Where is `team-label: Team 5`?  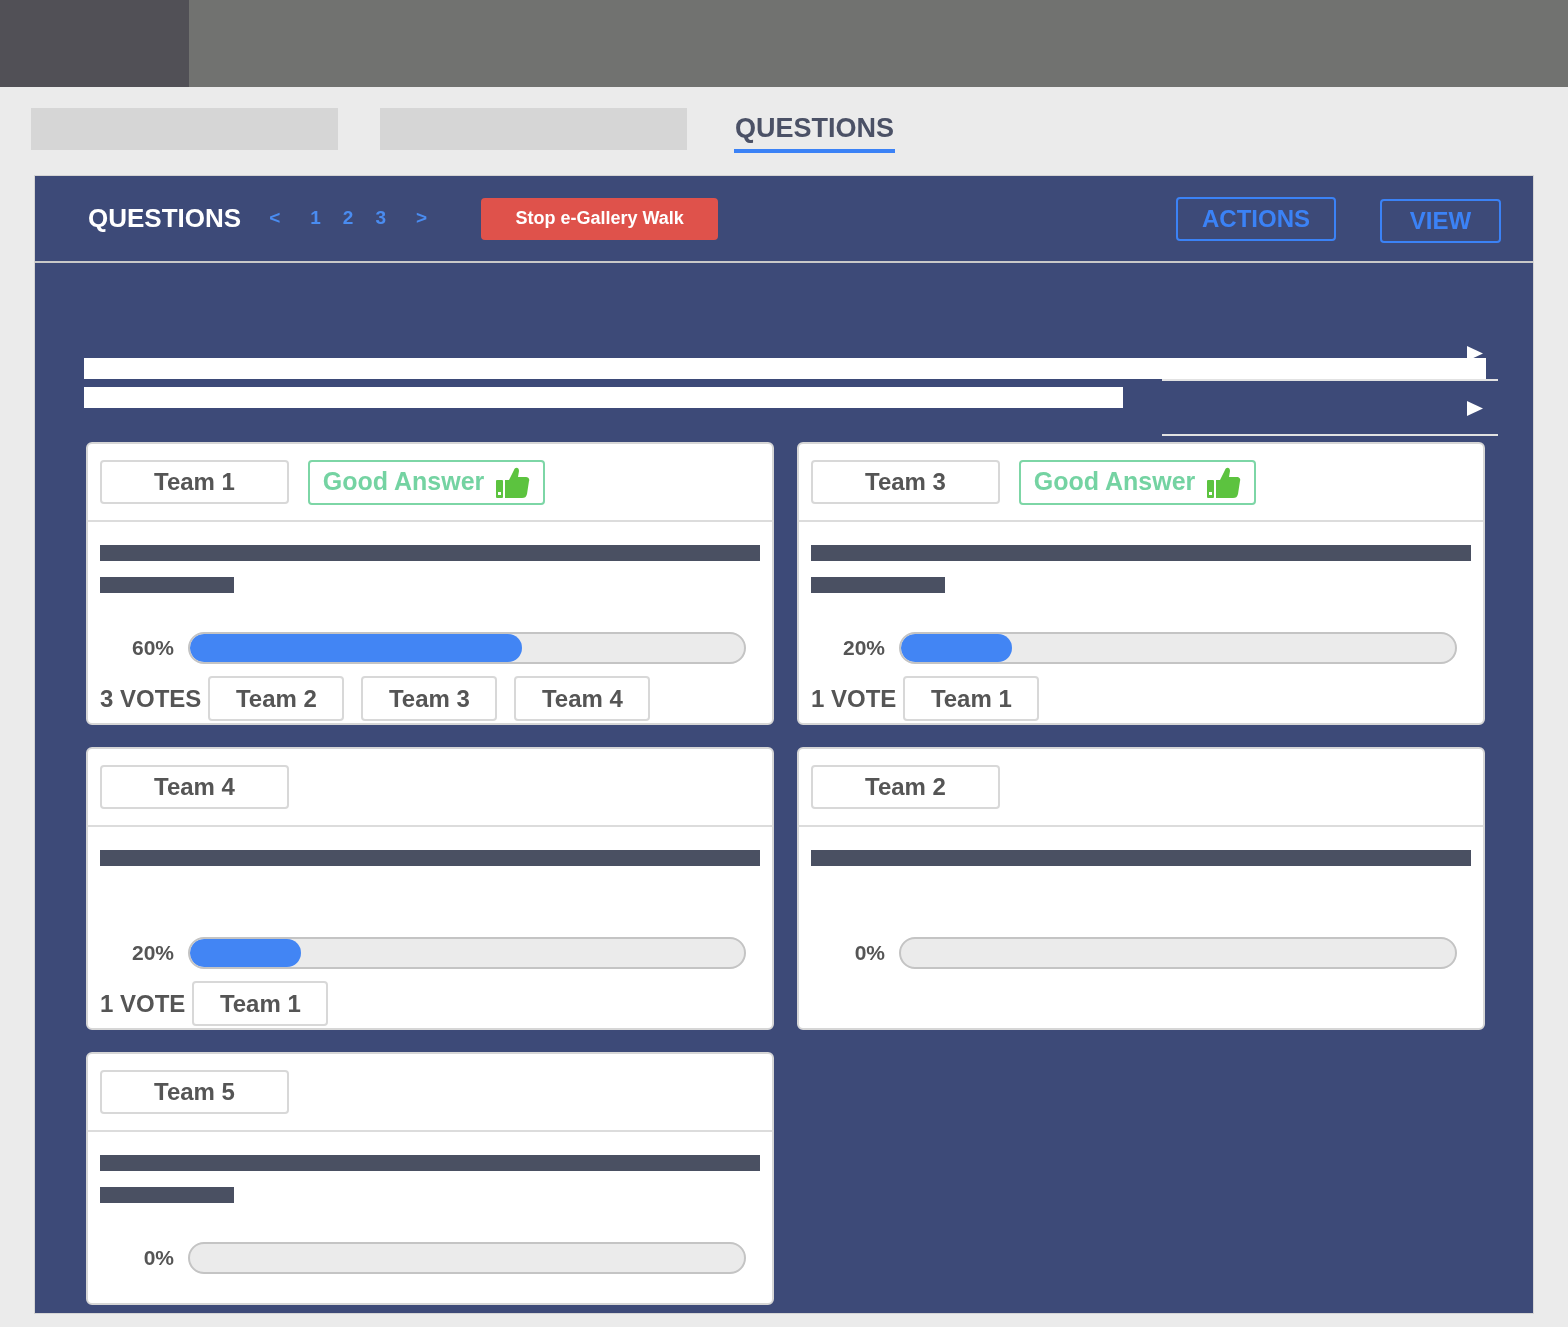 team-label: Team 5 is located at coordinates (194, 1092).